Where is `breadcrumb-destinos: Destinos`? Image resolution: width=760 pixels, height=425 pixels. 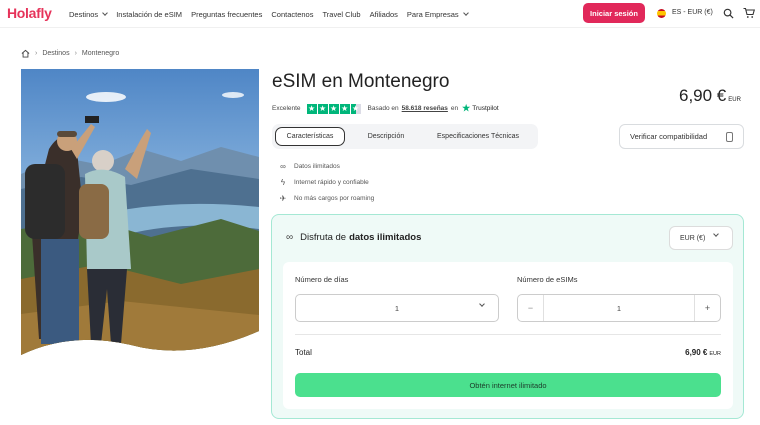 breadcrumb-destinos: Destinos is located at coordinates (55, 53).